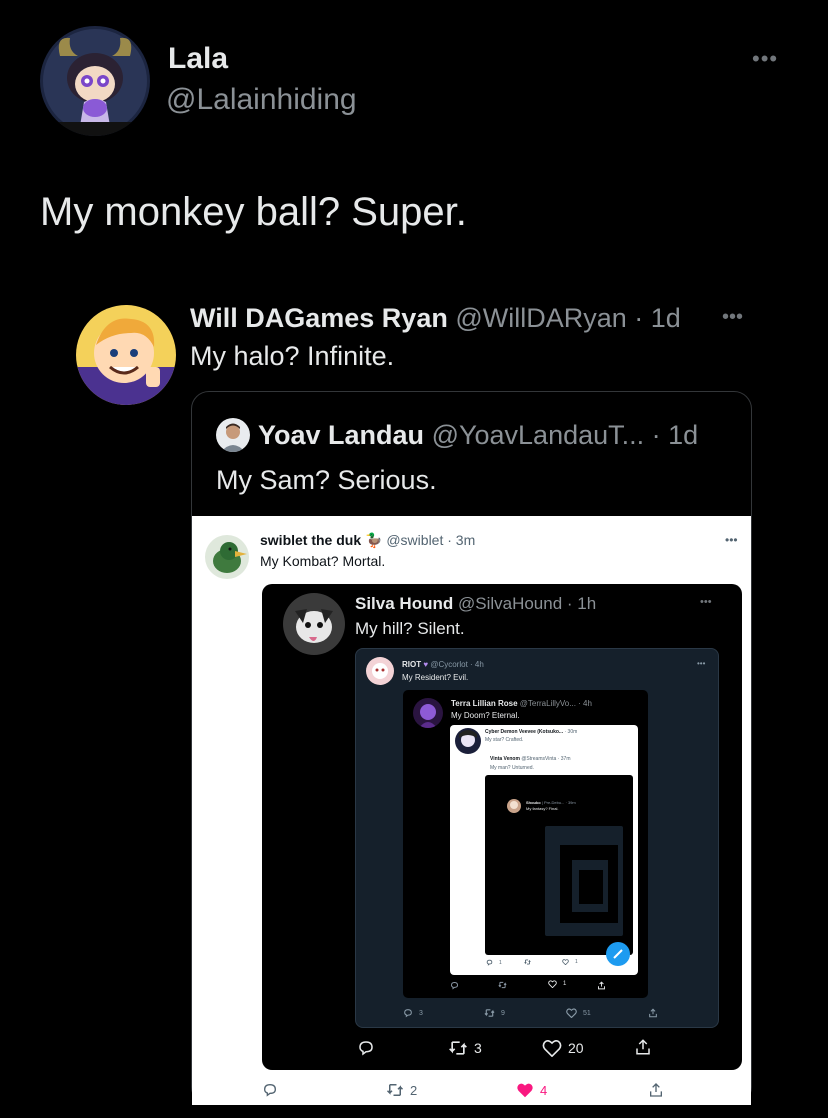 The image size is (828, 1118). Describe the element at coordinates (701, 663) in the screenshot. I see `riot-more-icon: •••` at that location.